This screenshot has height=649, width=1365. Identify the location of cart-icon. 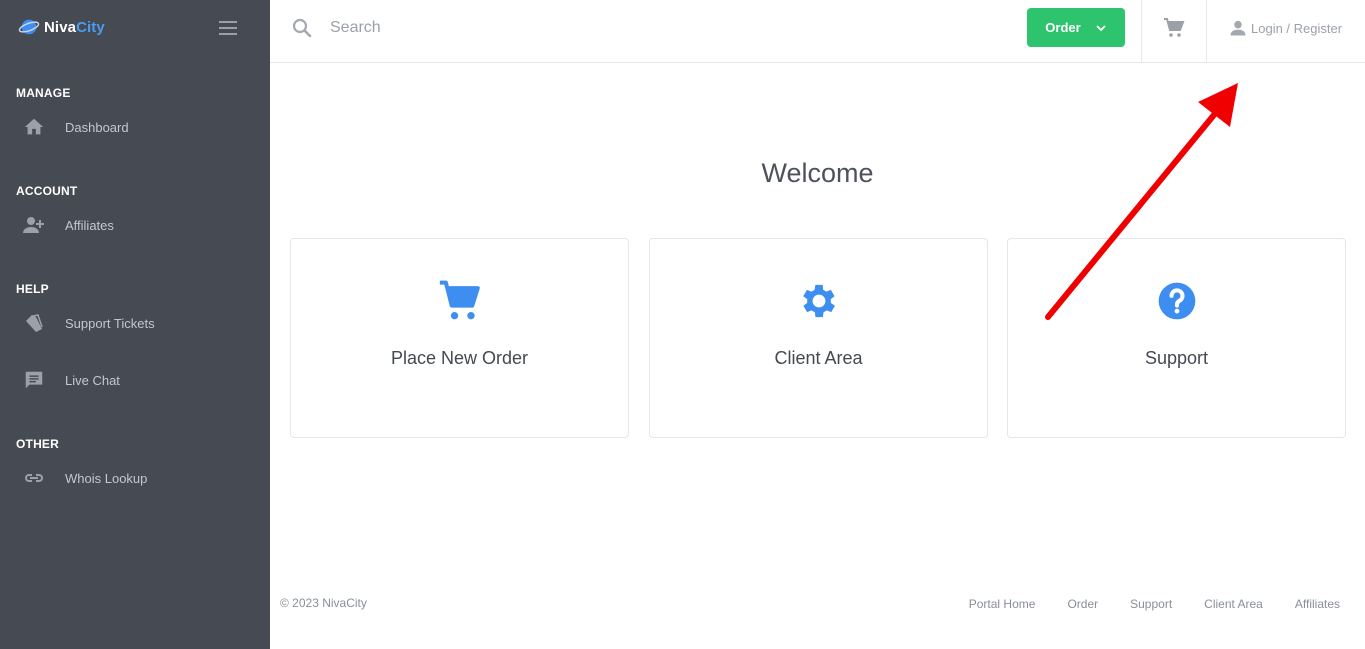
(459, 301).